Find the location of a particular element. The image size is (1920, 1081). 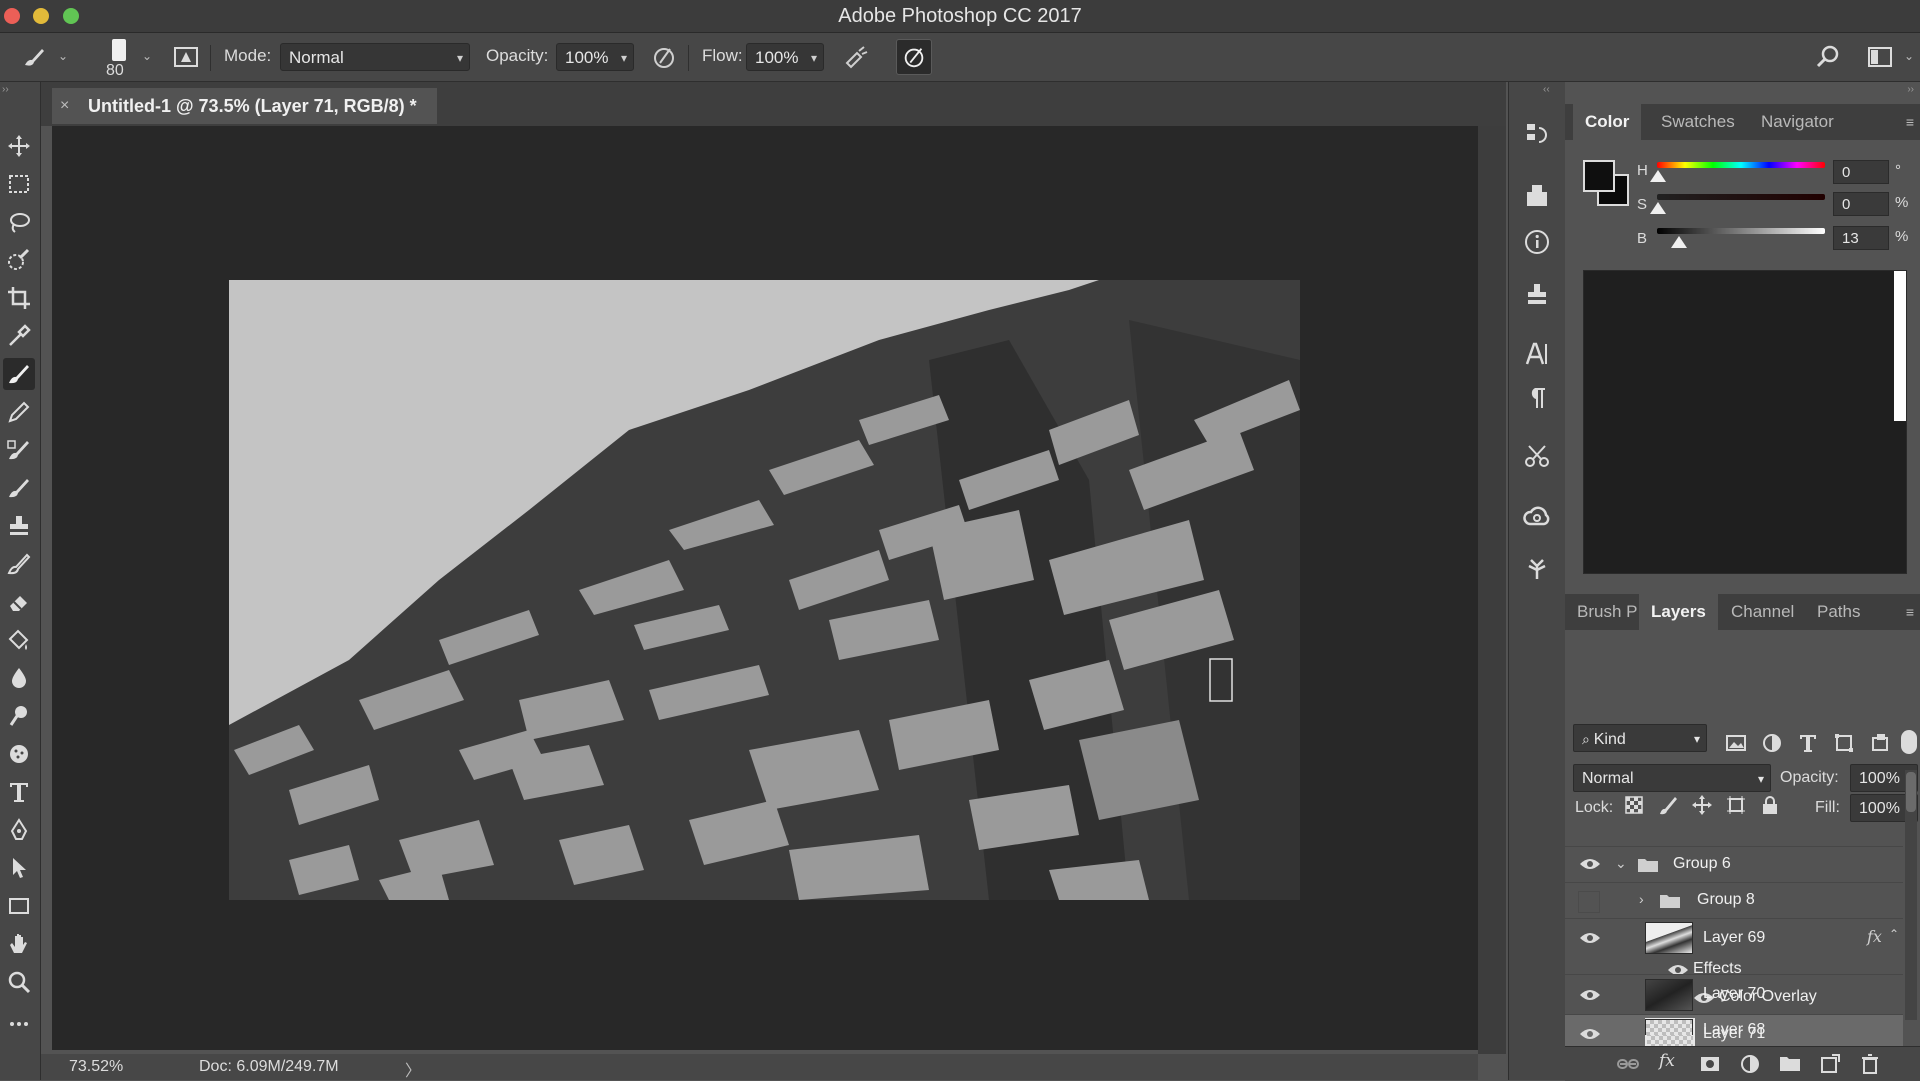

document-vertical-scrollbar is located at coordinates (1492, 590).